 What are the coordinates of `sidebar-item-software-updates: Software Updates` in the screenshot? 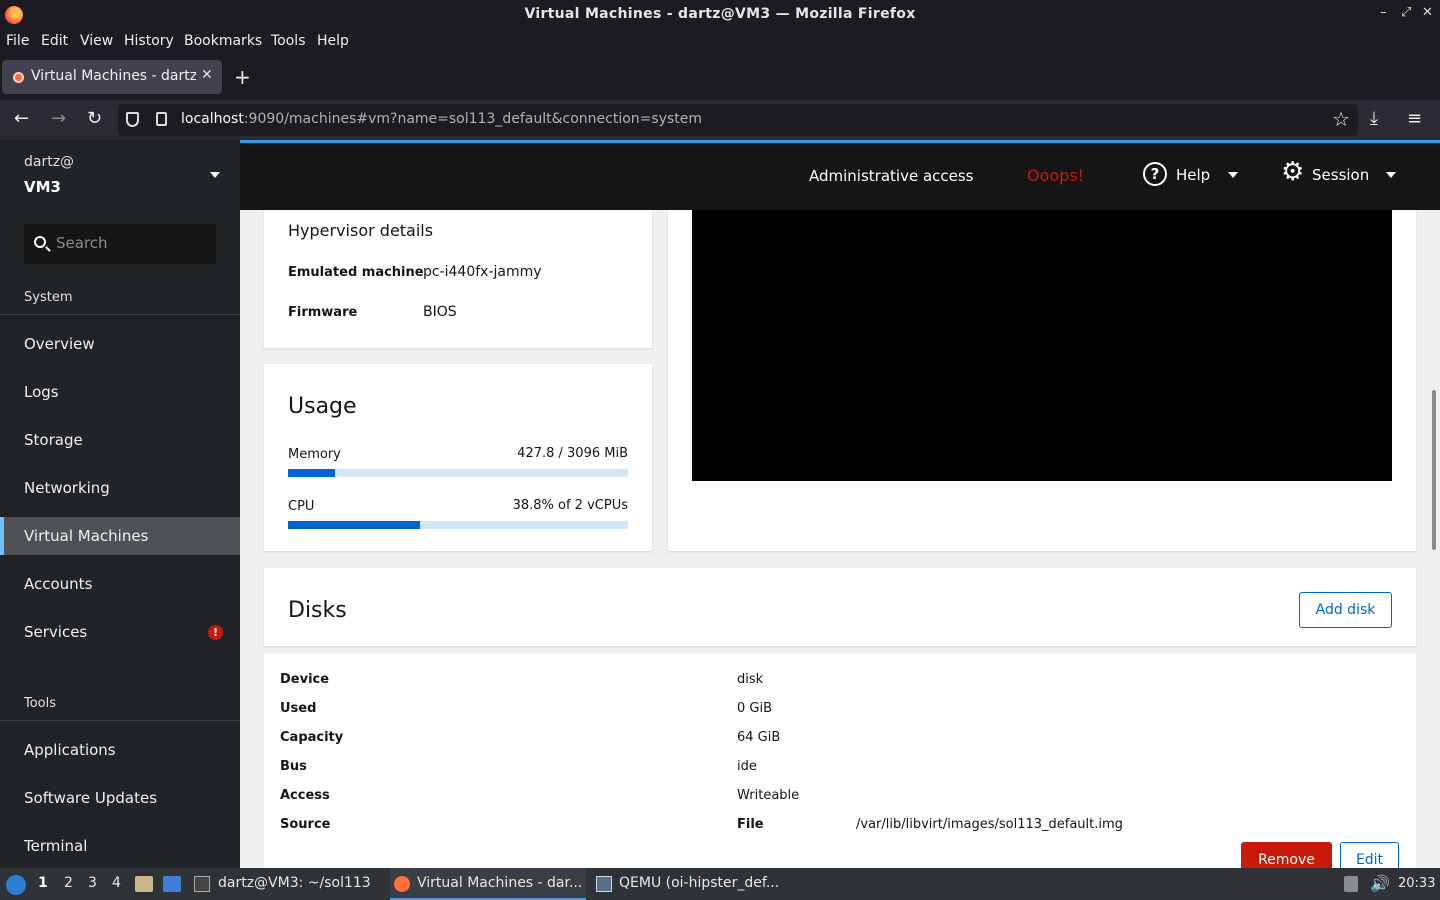 It's located at (120, 798).